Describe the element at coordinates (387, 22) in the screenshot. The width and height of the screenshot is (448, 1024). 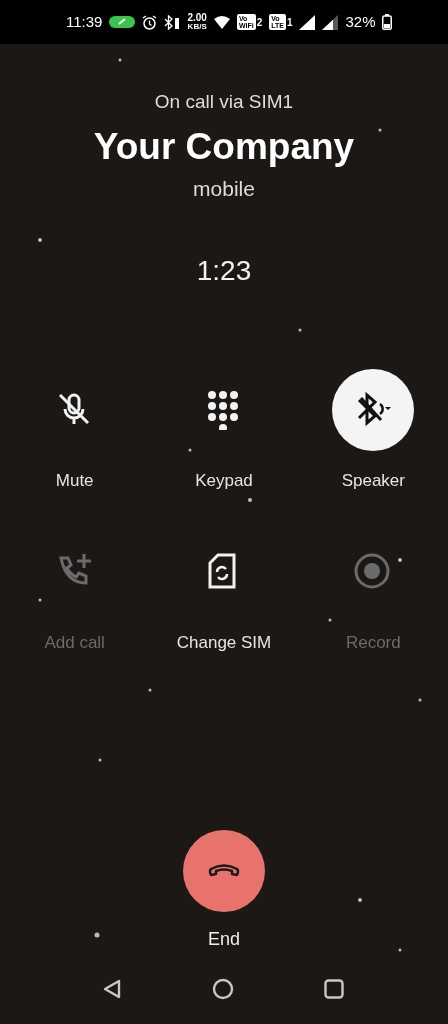
I see `battery-icon` at that location.